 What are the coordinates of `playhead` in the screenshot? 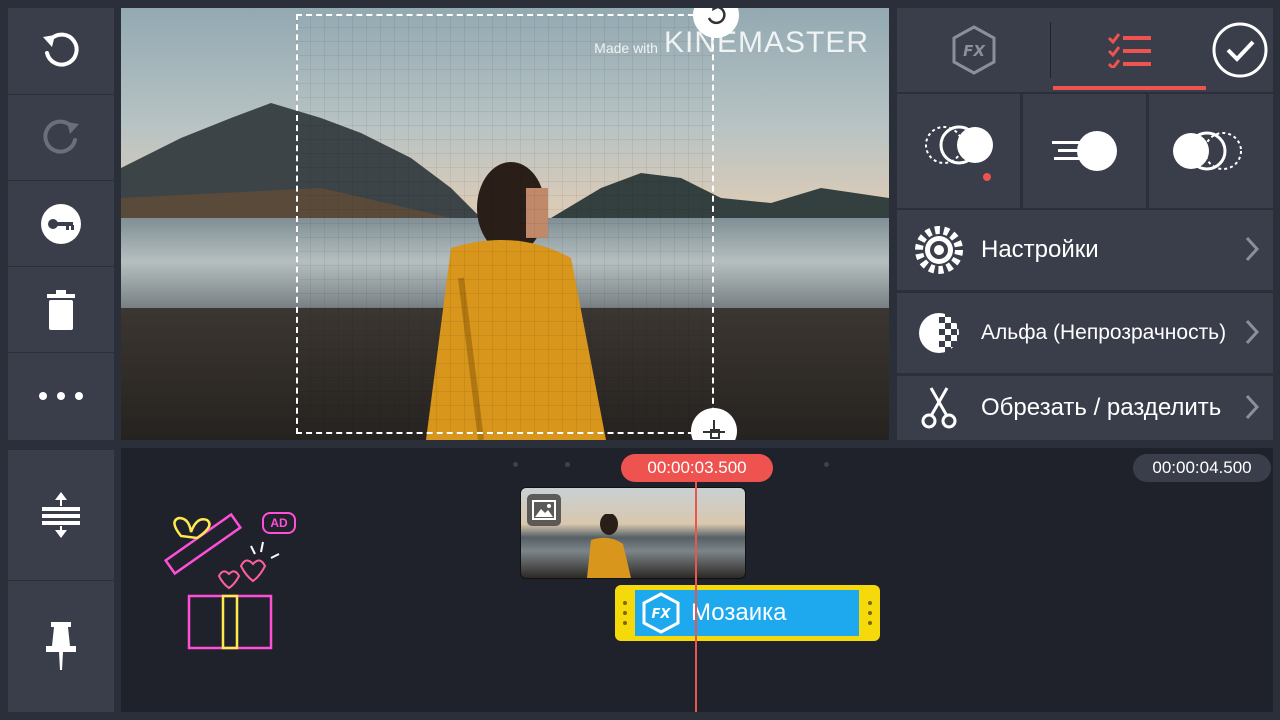 It's located at (696, 593).